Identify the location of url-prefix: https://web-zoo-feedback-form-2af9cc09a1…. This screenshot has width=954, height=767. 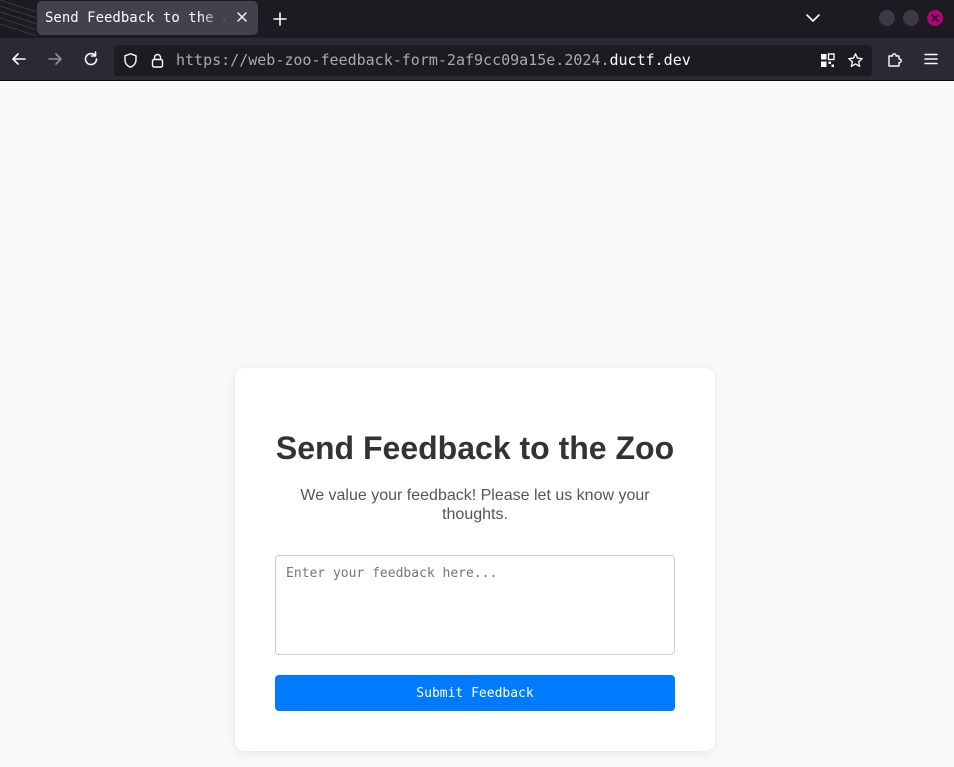
(393, 60).